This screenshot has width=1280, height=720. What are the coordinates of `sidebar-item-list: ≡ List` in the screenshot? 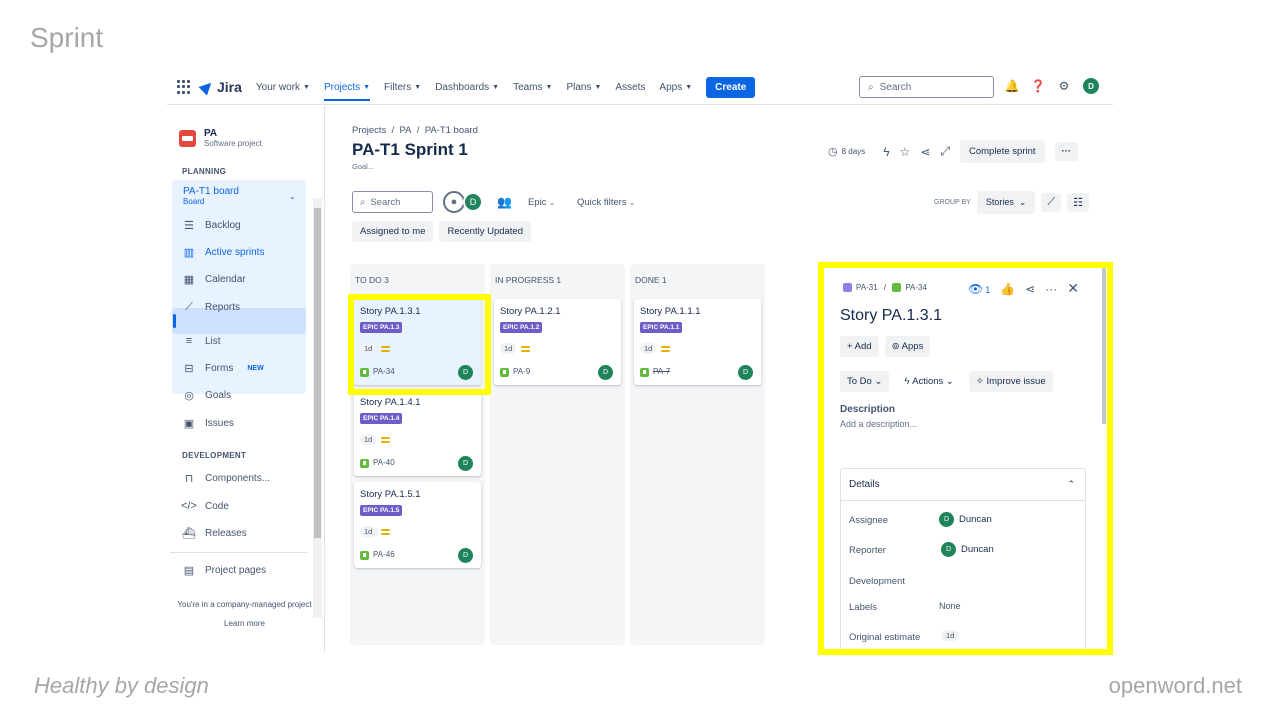 It's located at (202, 341).